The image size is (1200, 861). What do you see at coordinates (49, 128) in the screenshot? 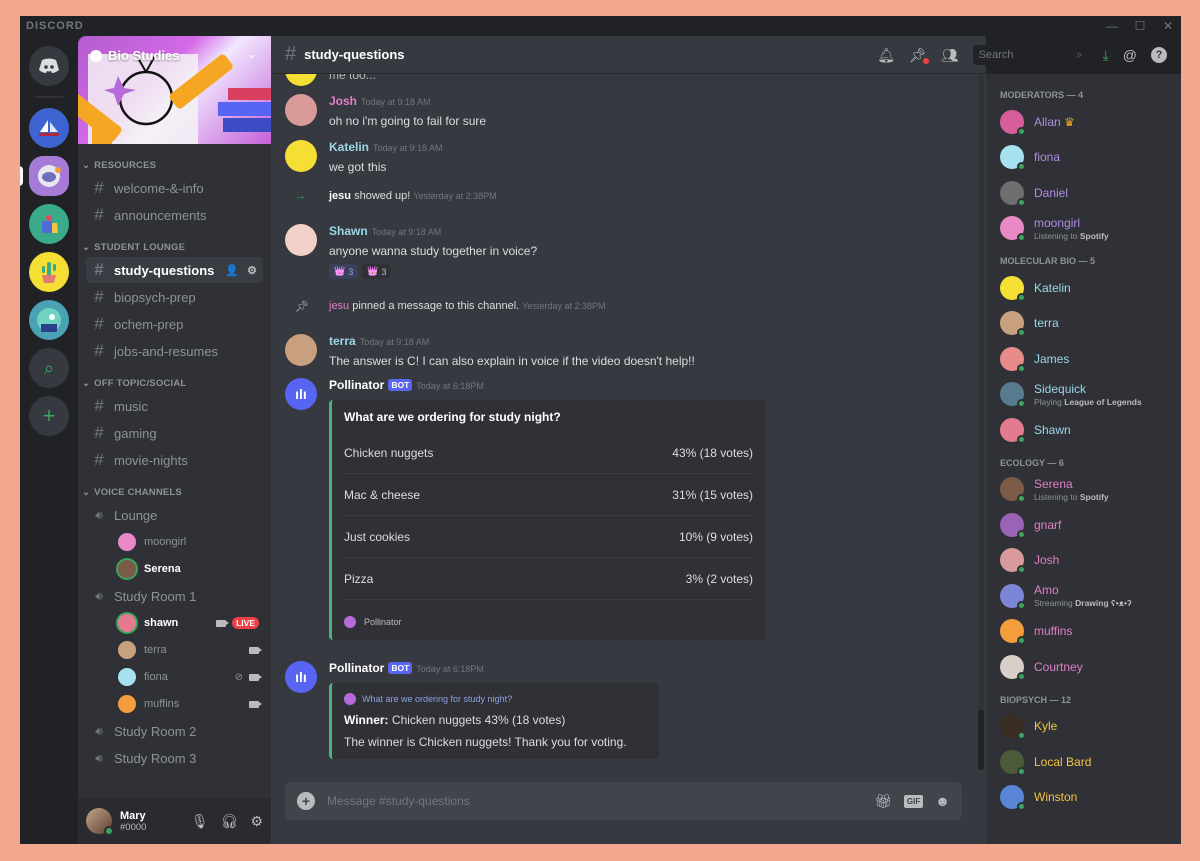
I see `server-icon-sailboat` at bounding box center [49, 128].